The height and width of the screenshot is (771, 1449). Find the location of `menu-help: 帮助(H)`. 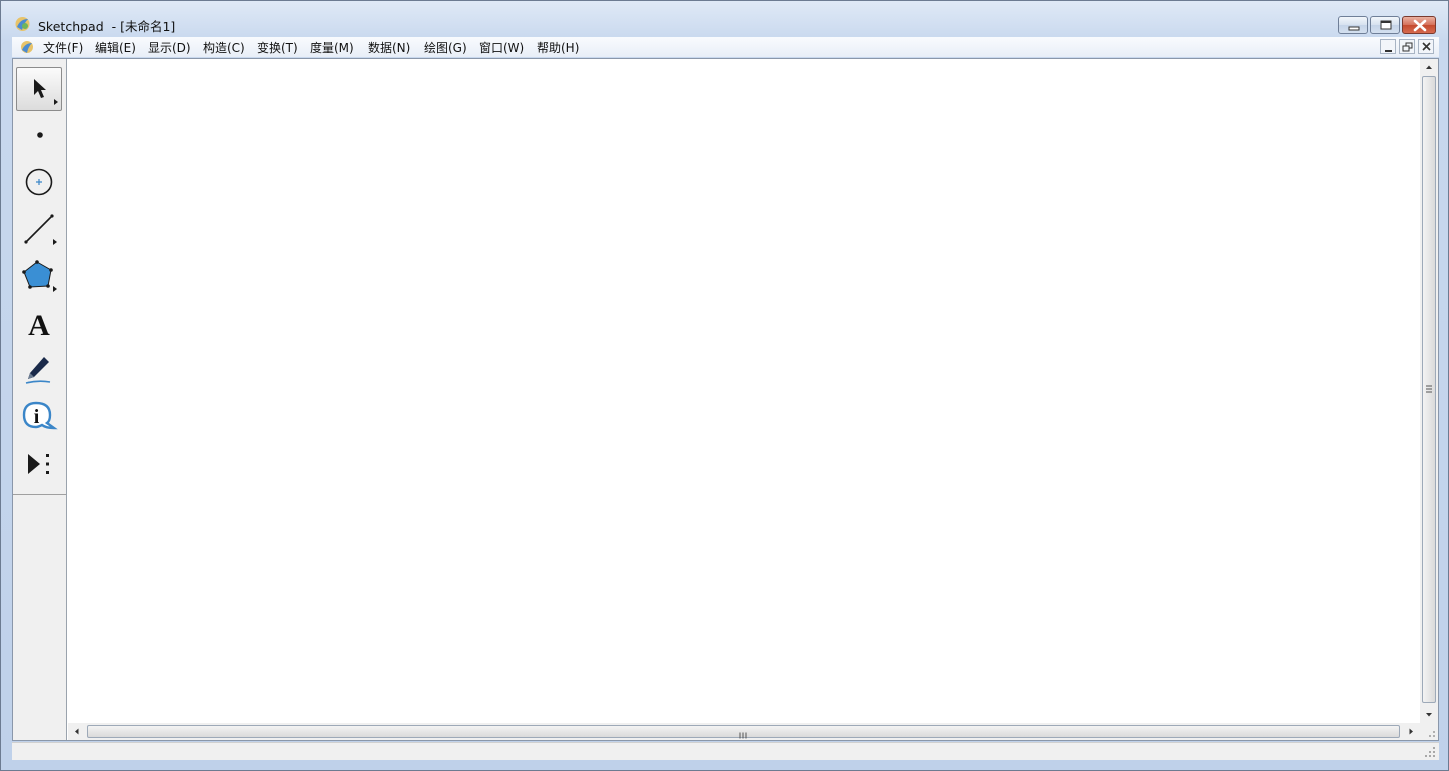

menu-help: 帮助(H) is located at coordinates (558, 47).